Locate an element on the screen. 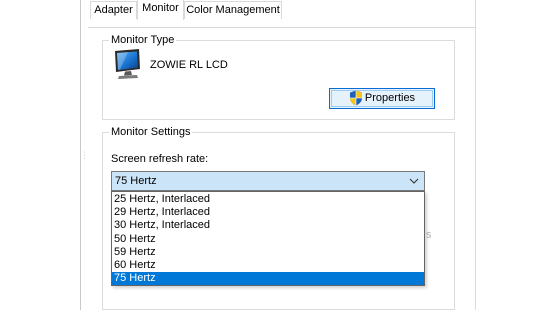 The width and height of the screenshot is (550, 310). dropdown-option: 50 Hertz is located at coordinates (268, 239).